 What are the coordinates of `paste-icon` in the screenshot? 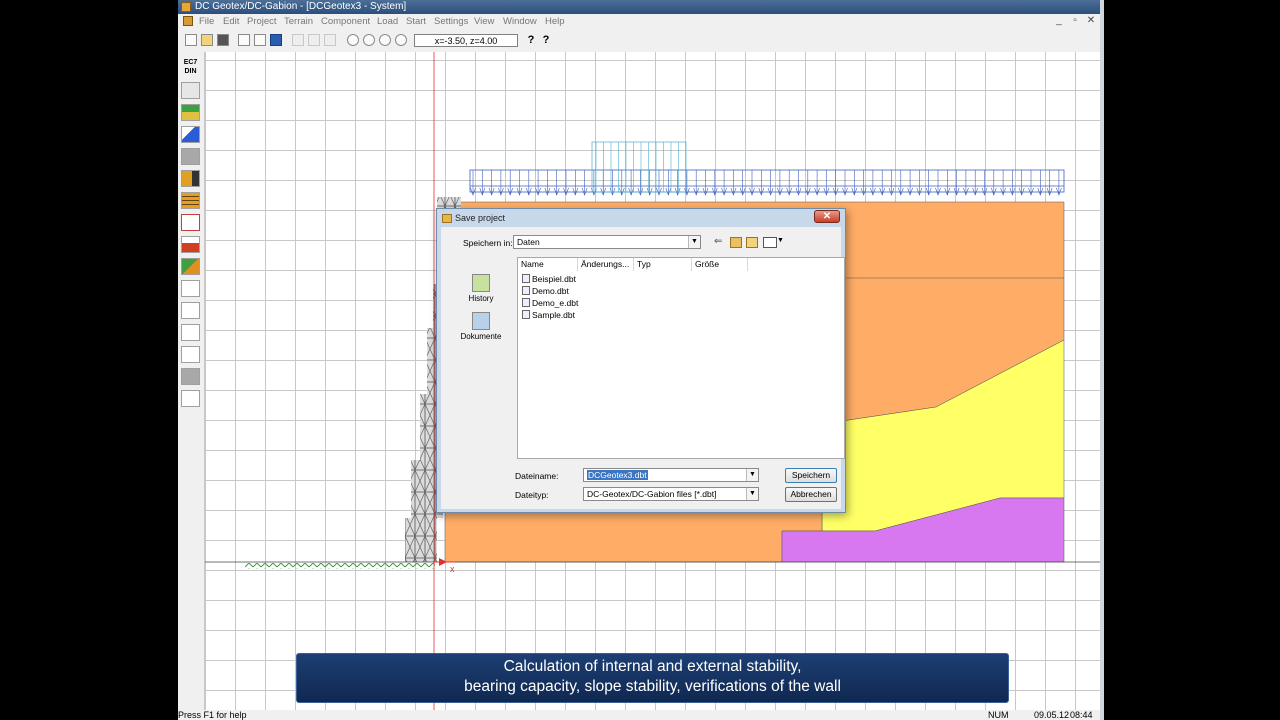 It's located at (330, 40).